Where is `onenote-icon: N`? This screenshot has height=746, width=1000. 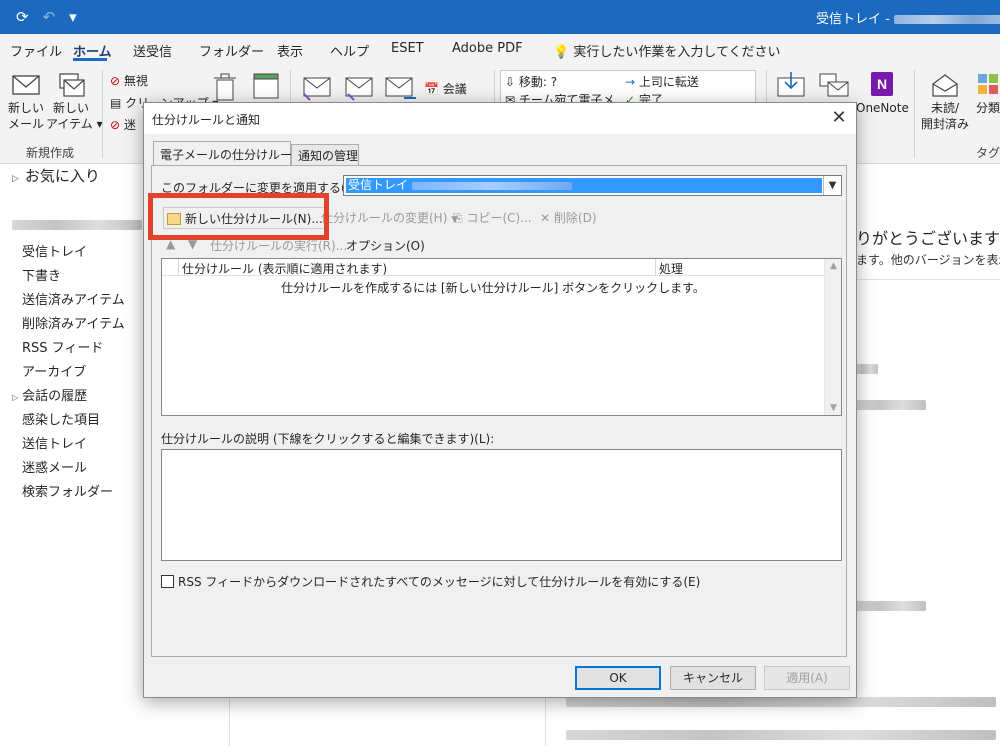
onenote-icon: N is located at coordinates (882, 84).